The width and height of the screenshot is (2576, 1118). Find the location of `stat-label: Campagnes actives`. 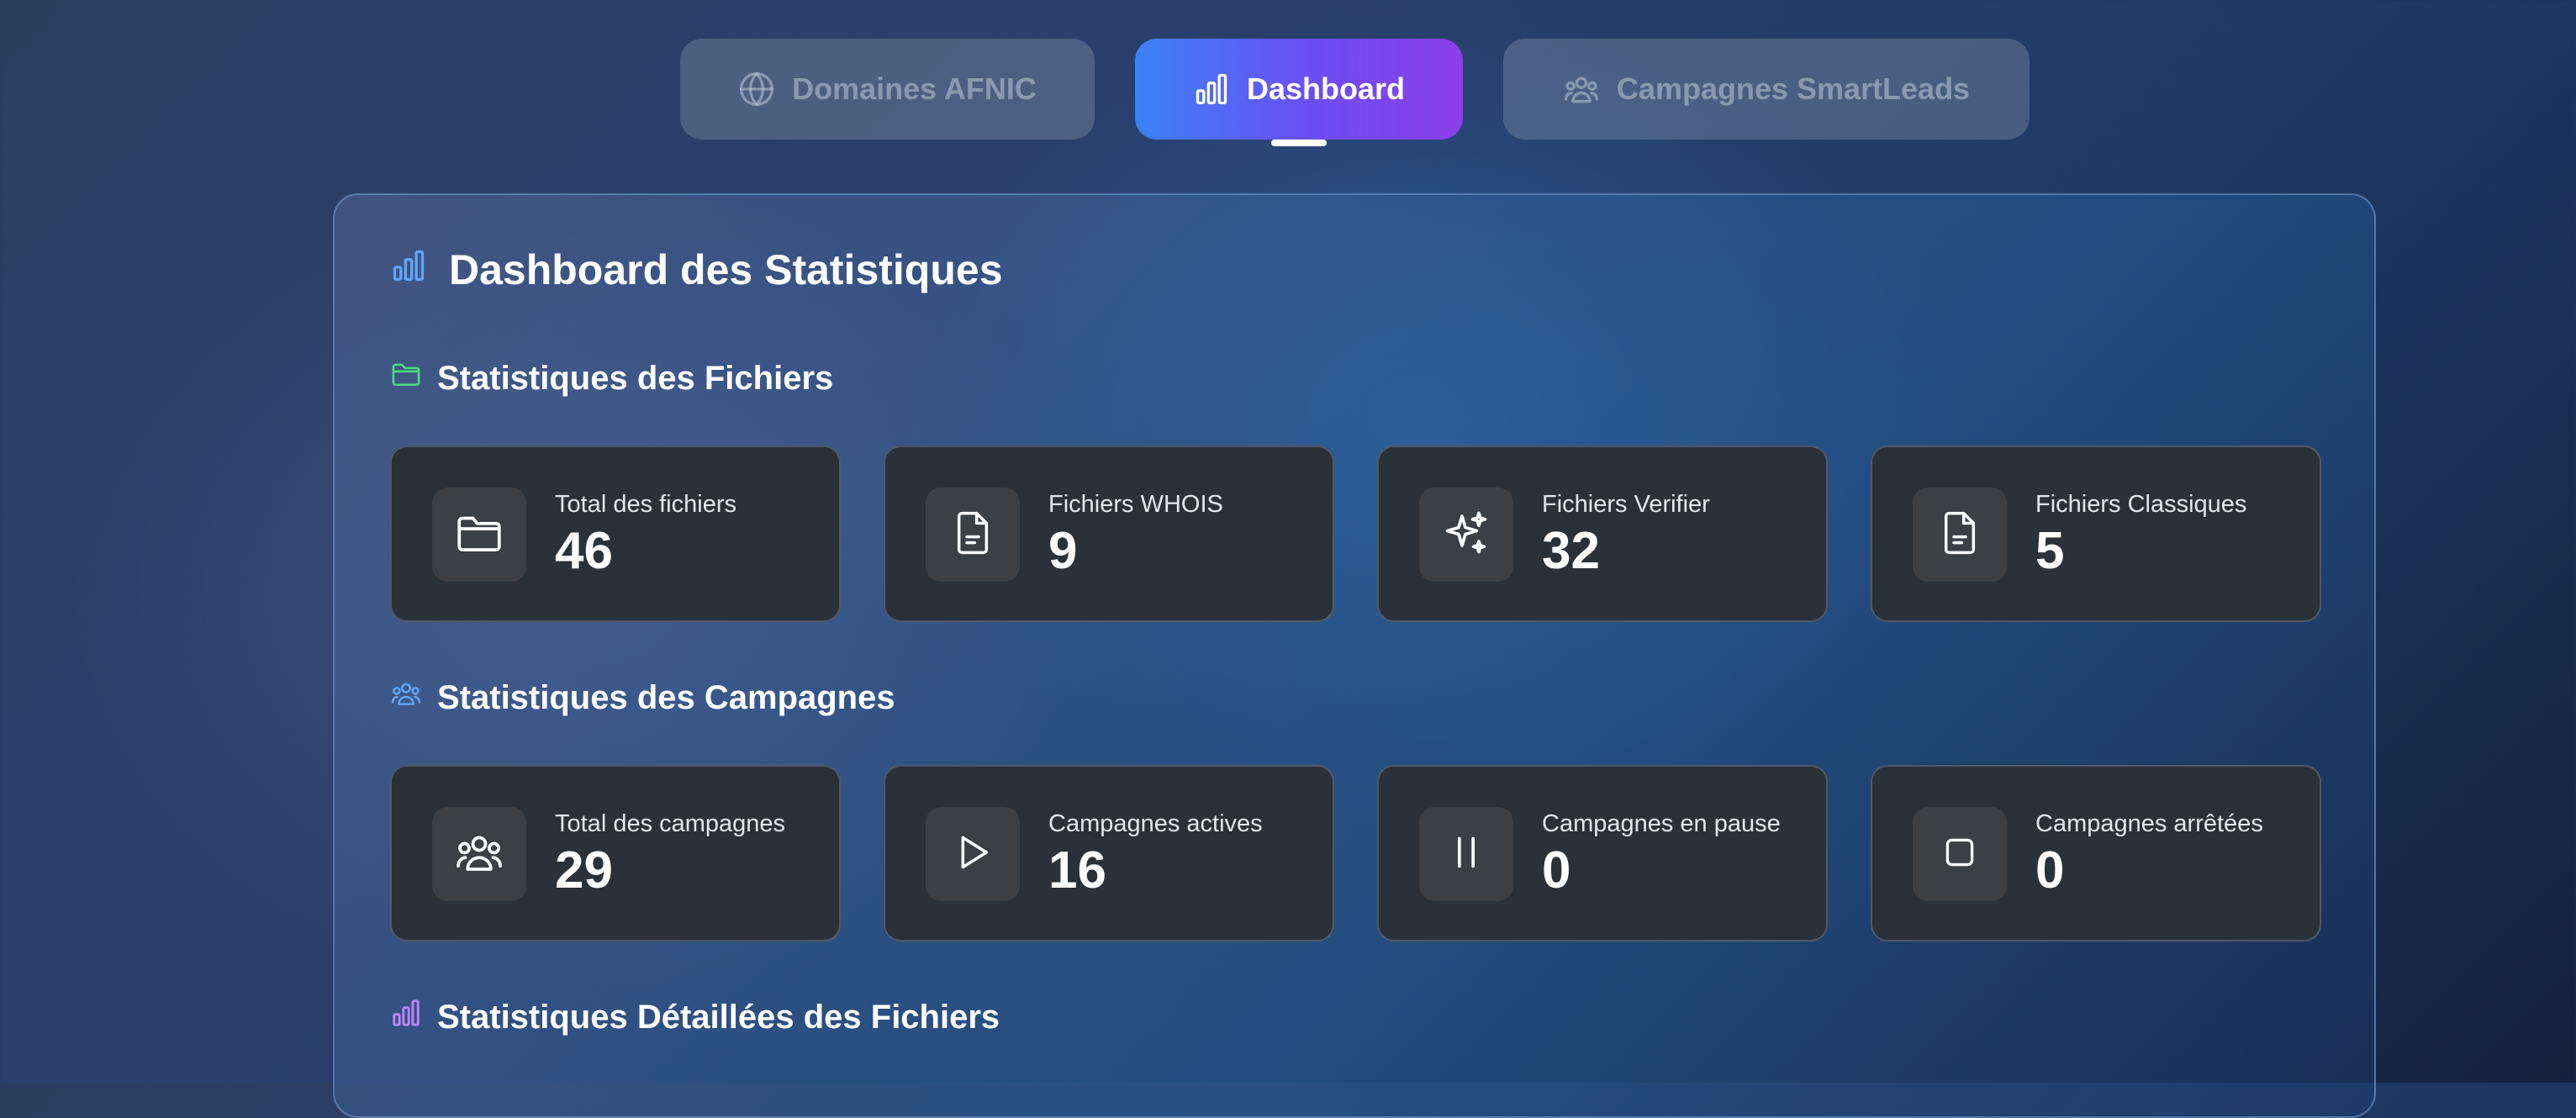

stat-label: Campagnes actives is located at coordinates (1155, 823).